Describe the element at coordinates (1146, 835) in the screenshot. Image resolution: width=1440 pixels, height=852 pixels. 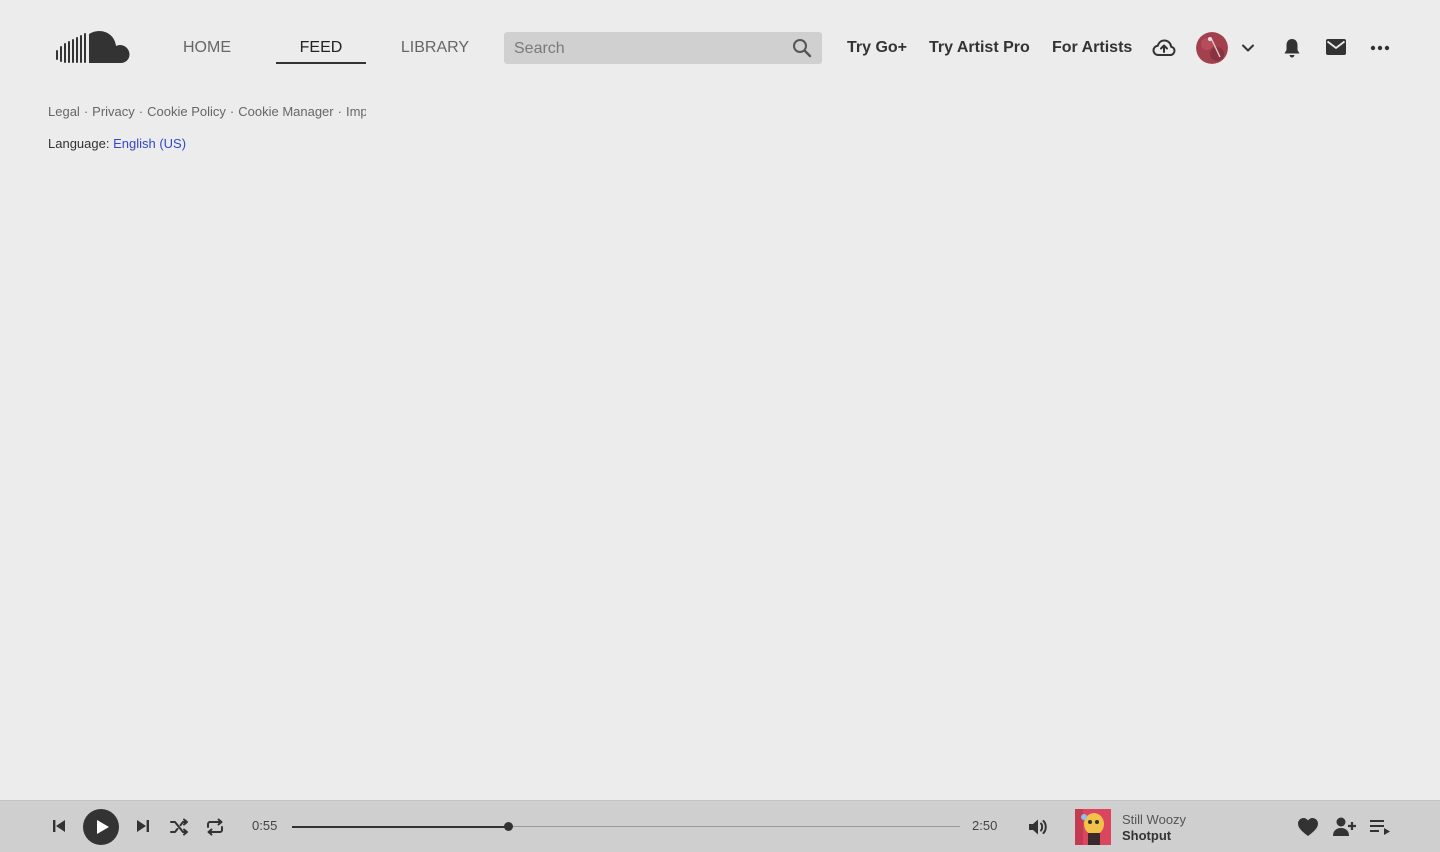
I see `track-title: Shotput` at that location.